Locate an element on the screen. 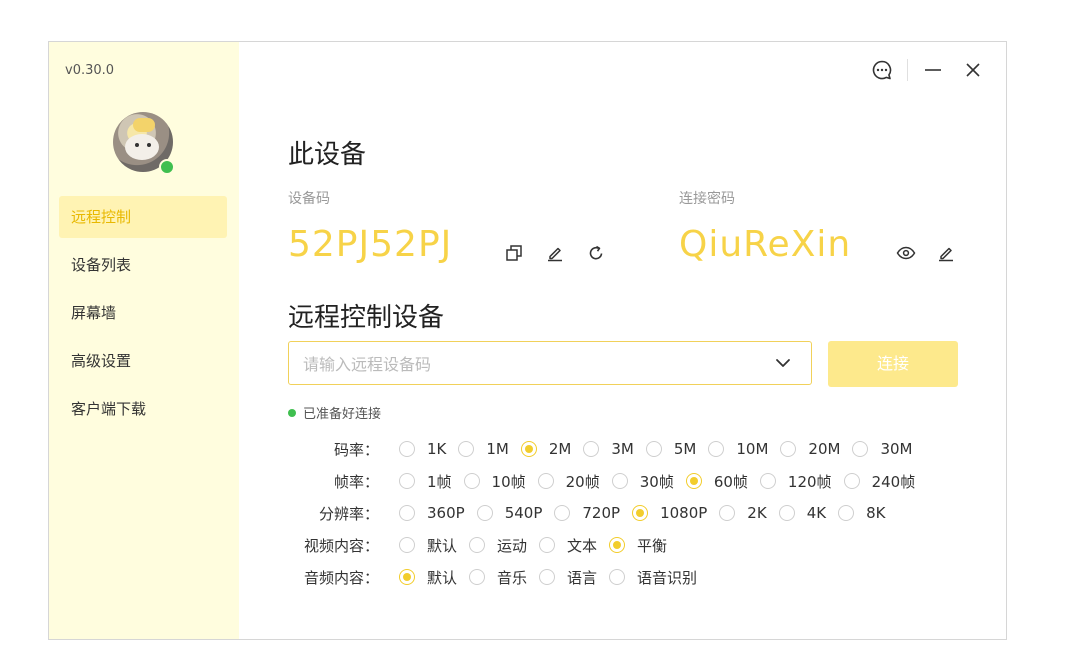 The width and height of the screenshot is (1089, 654). radio-label: 8K is located at coordinates (876, 513).